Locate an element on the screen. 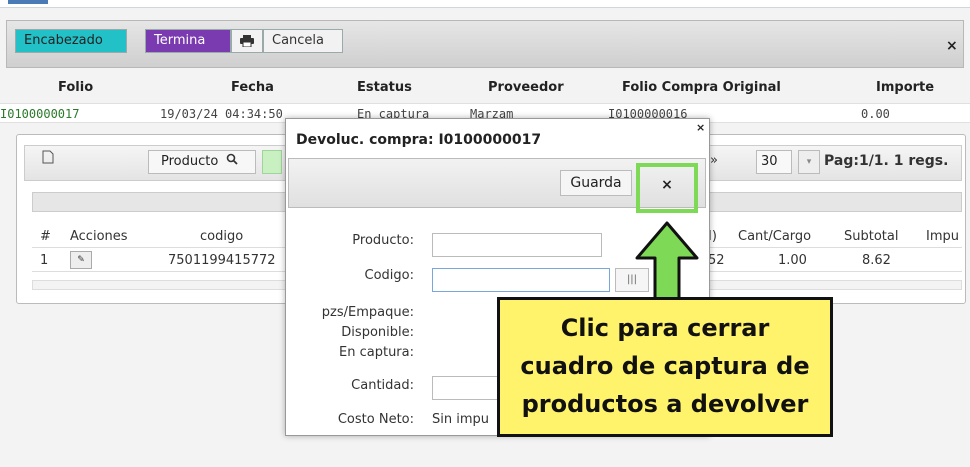 This screenshot has height=467, width=970. producto-search-button: Producto is located at coordinates (202, 162).